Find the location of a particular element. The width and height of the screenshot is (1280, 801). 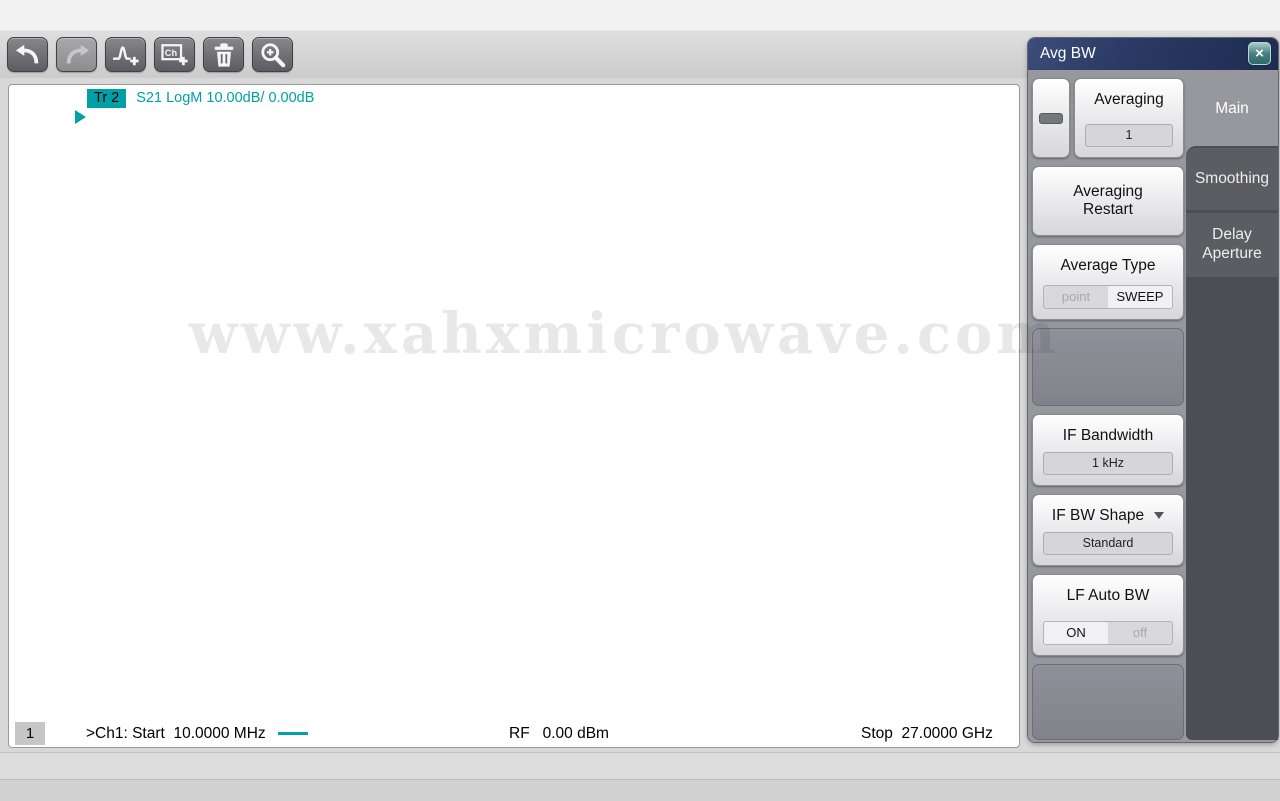

panel-title: Avg BW is located at coordinates (1068, 53).